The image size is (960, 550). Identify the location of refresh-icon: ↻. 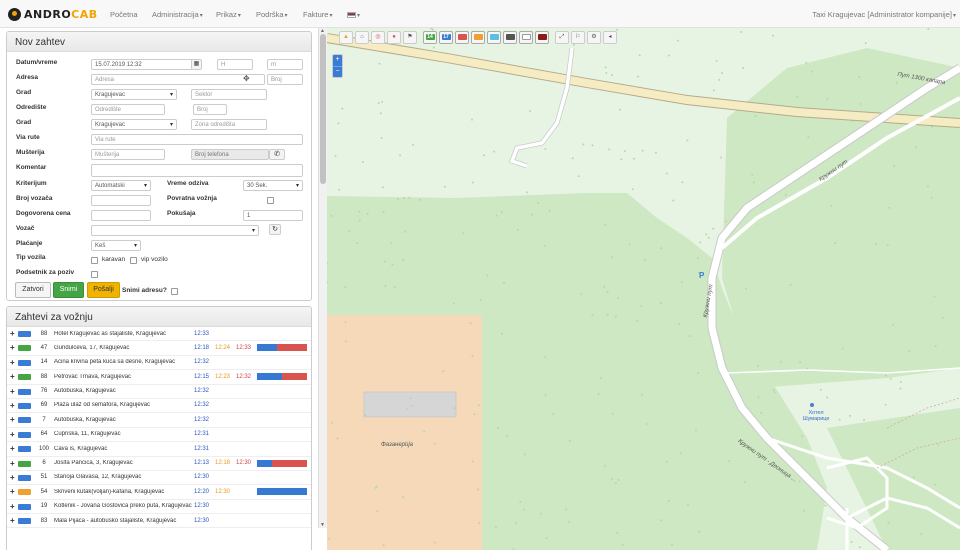
(275, 229).